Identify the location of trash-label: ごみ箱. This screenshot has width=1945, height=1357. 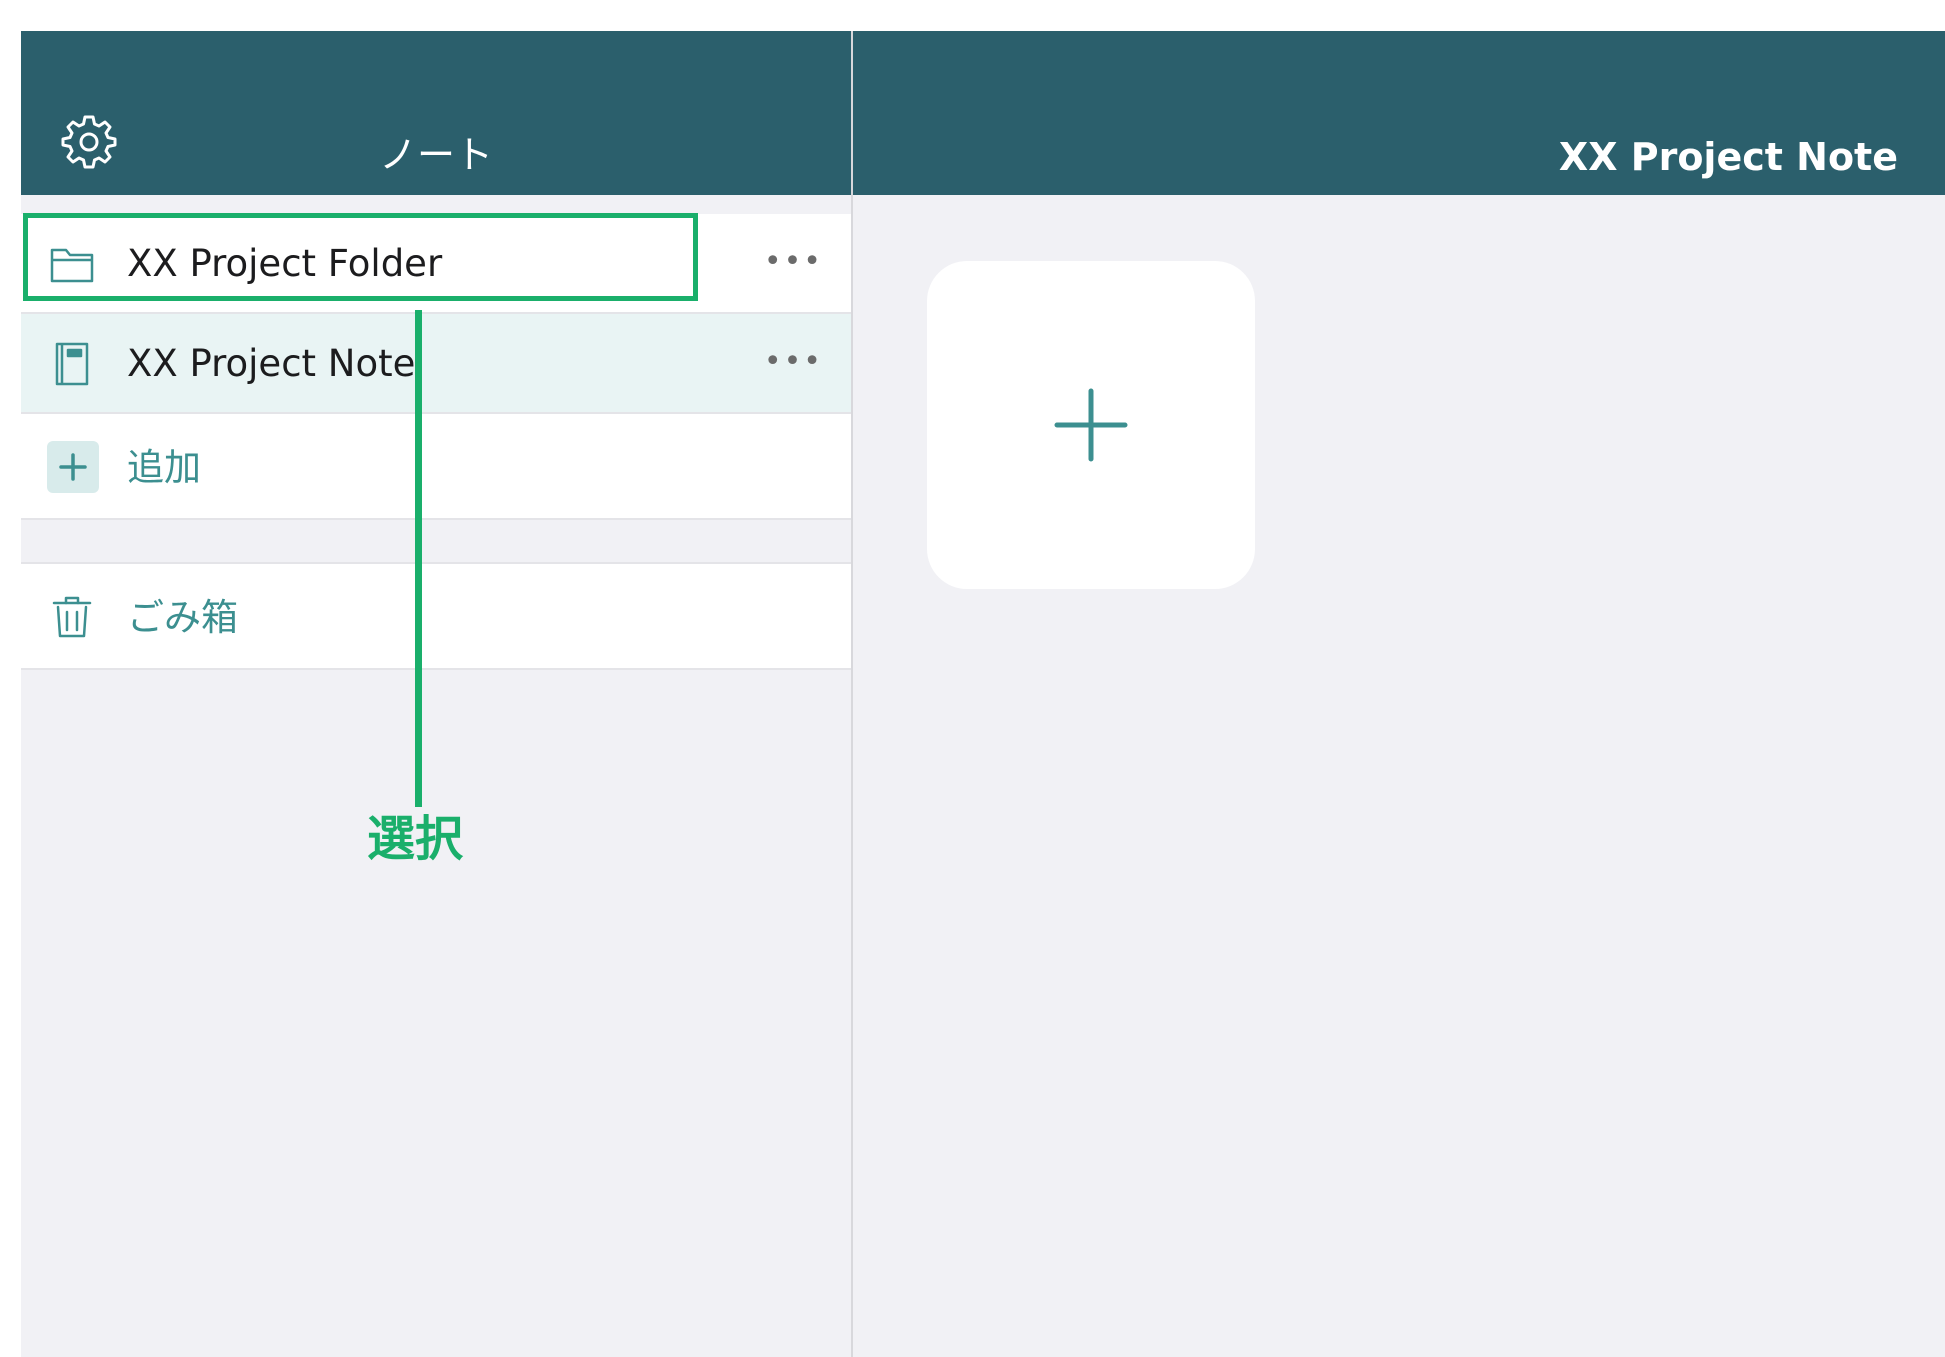
(182, 617).